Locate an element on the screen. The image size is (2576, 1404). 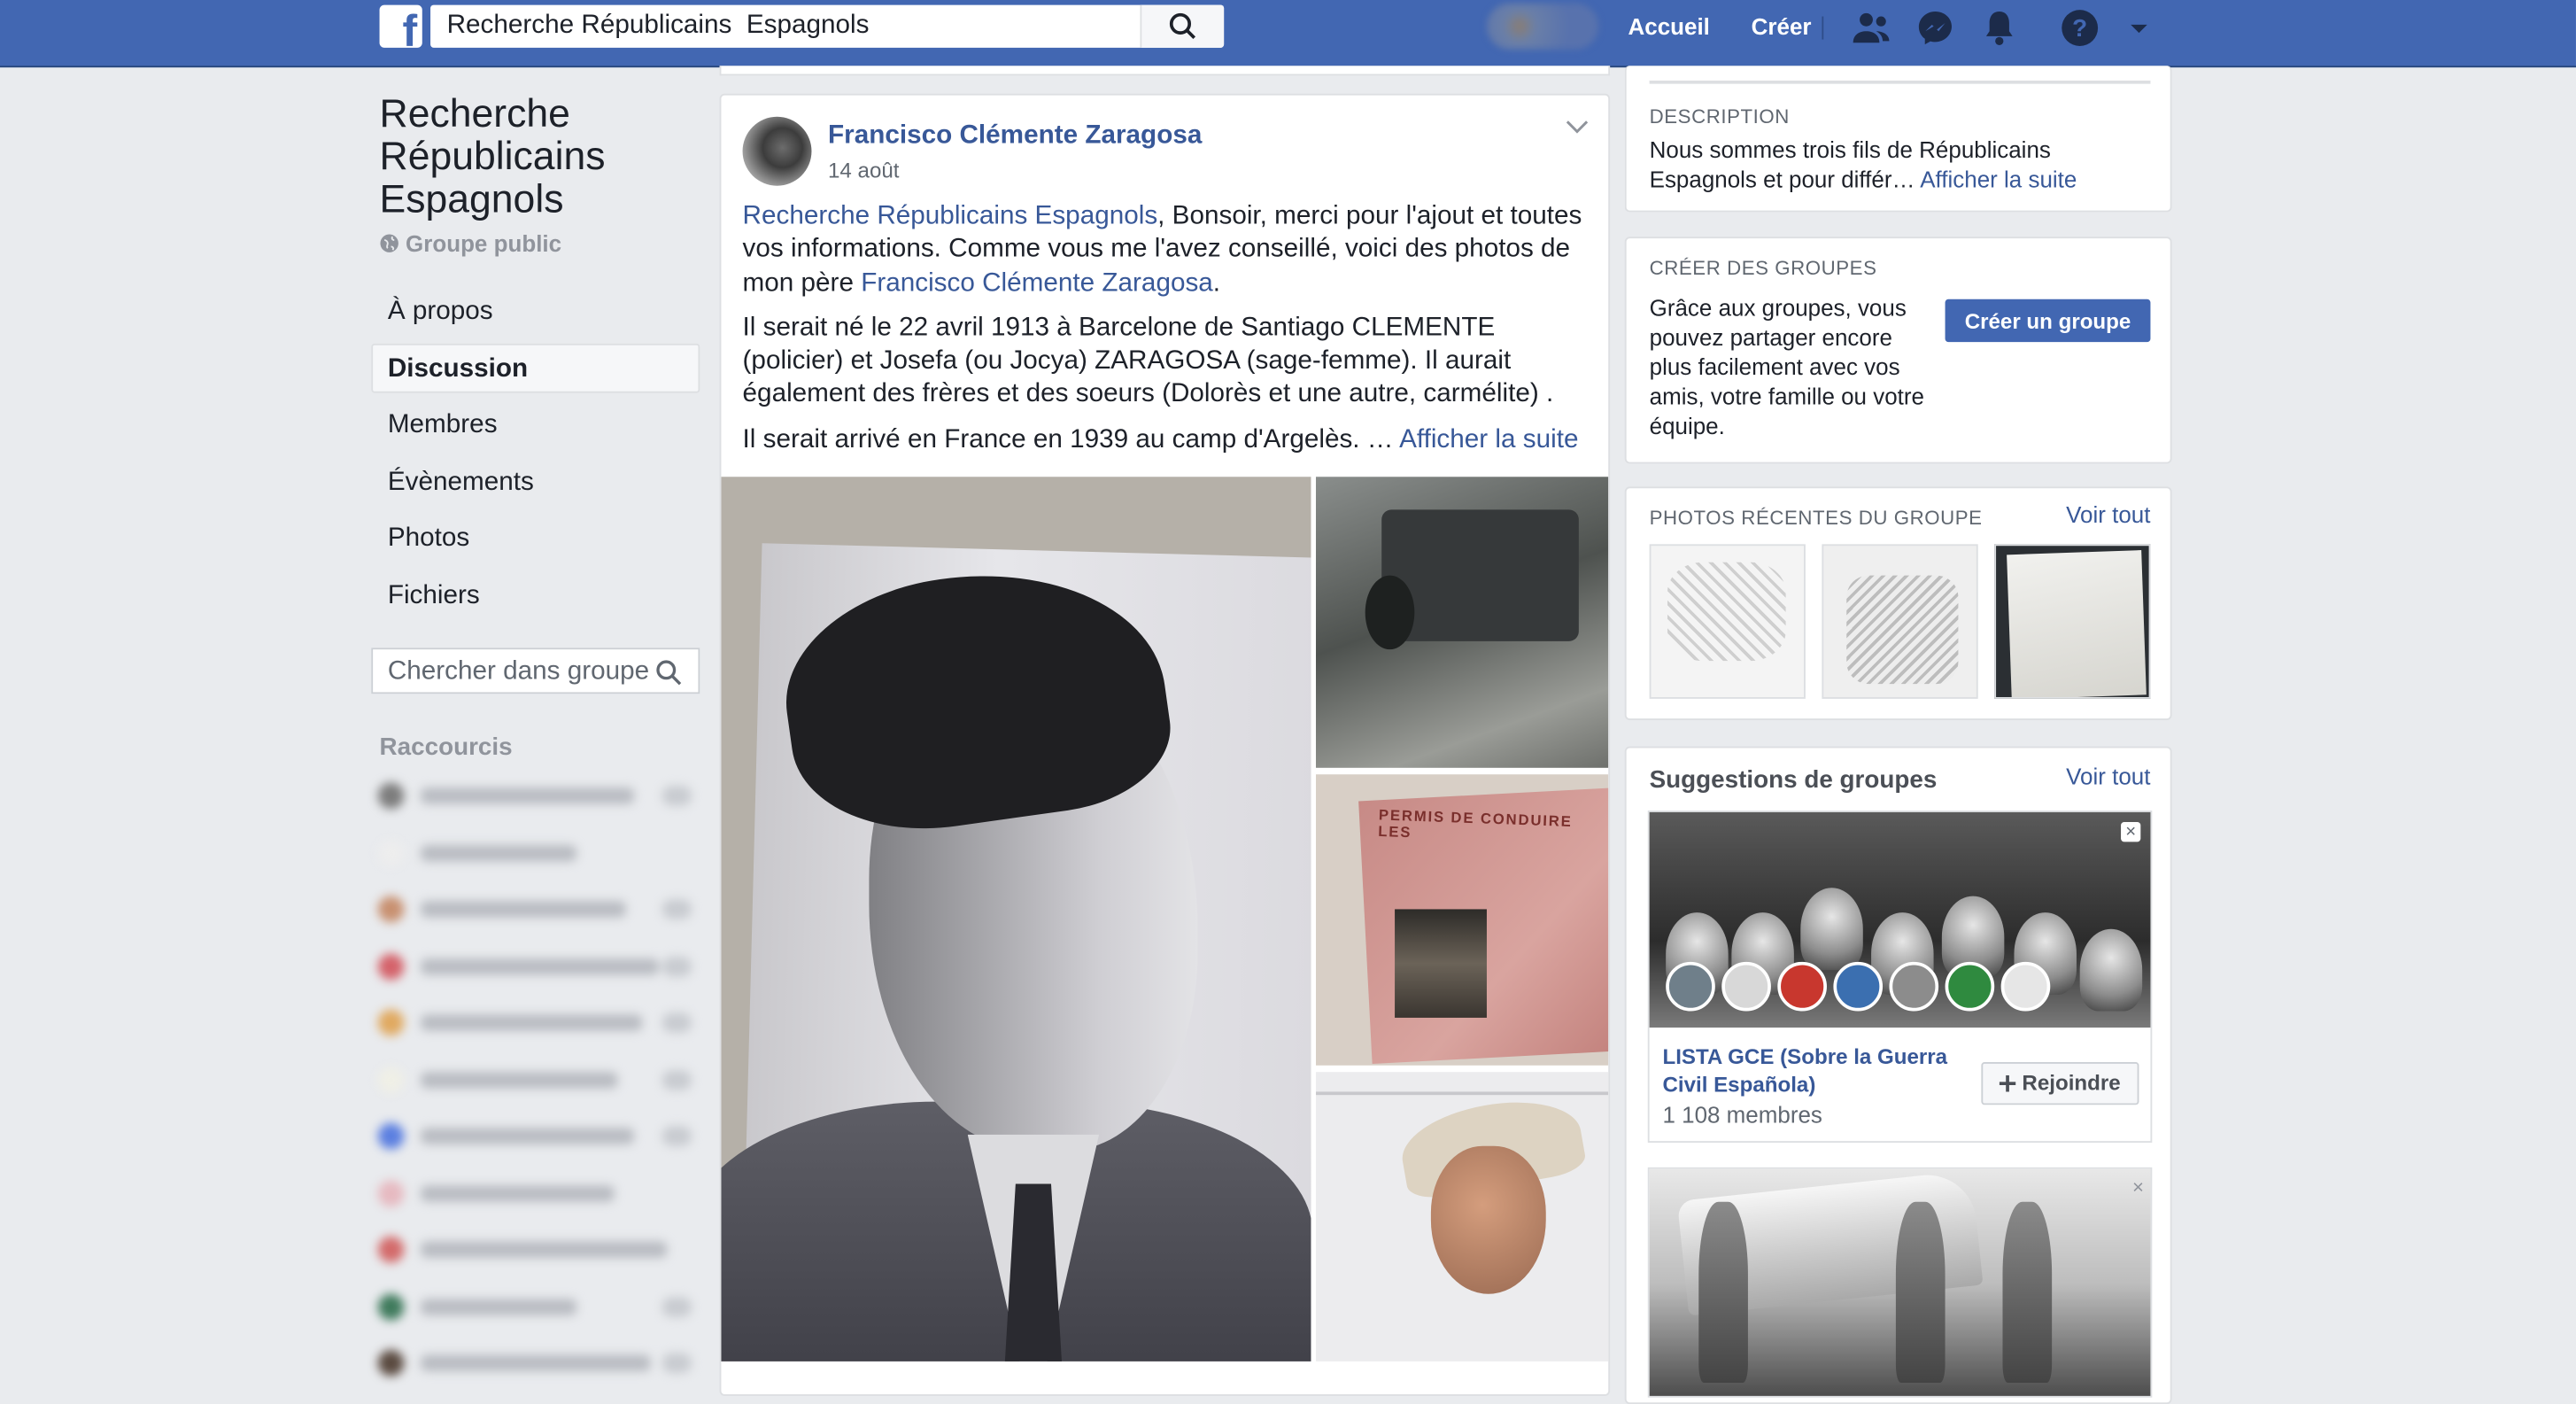
group-mention-link: Recherche Républicains Espagnols is located at coordinates (950, 216).